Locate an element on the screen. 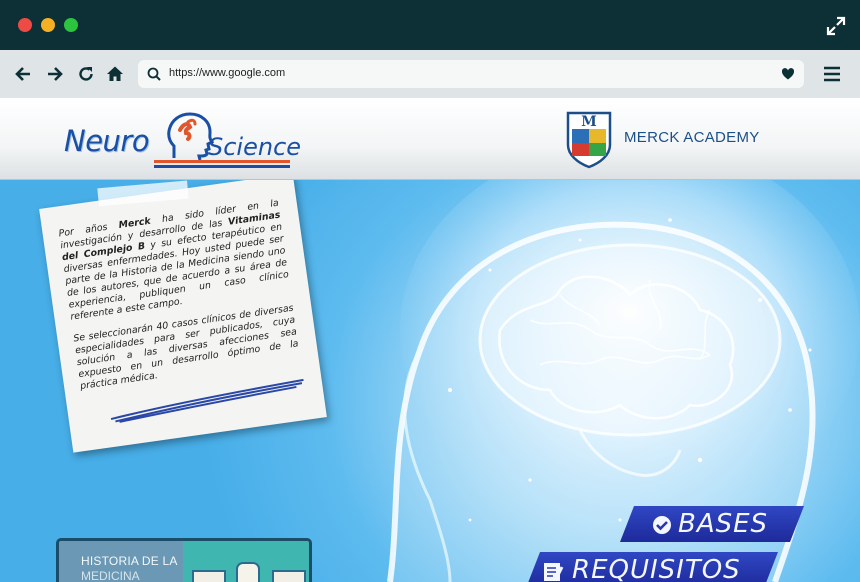 The image size is (860, 582). check-badge-icon is located at coordinates (662, 527).